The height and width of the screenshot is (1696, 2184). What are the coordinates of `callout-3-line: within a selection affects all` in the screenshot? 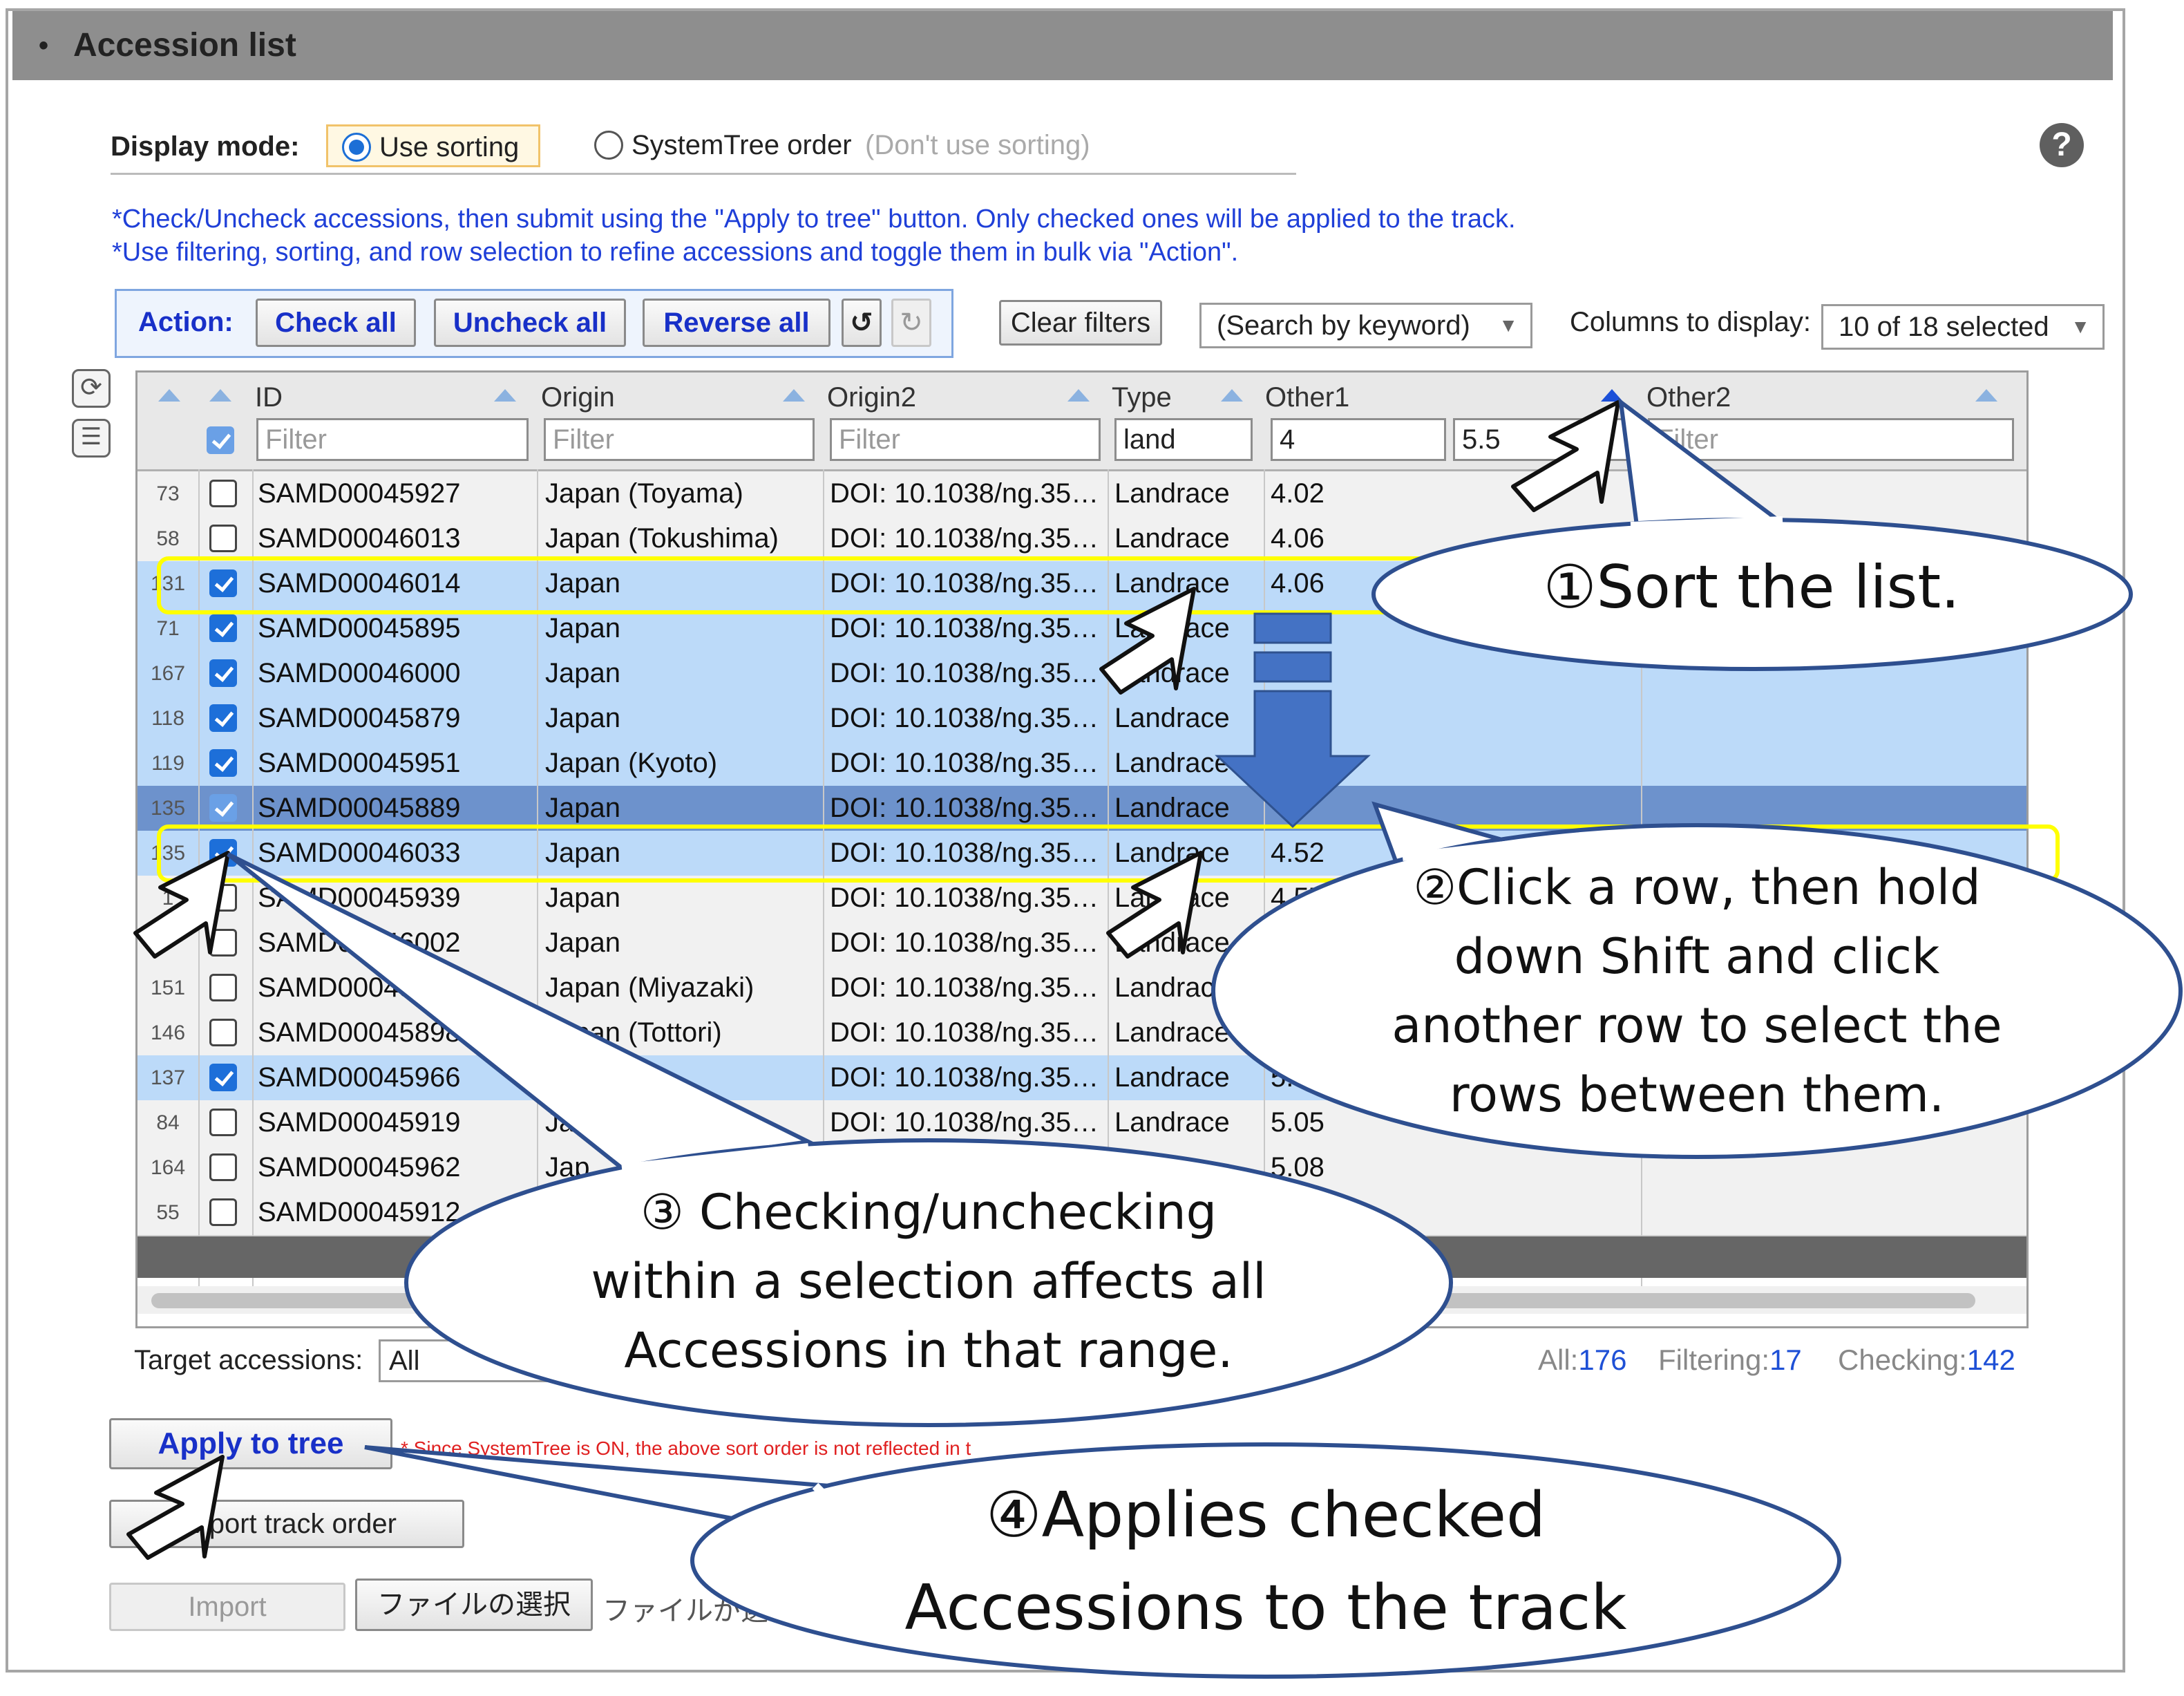 It's located at (928, 1281).